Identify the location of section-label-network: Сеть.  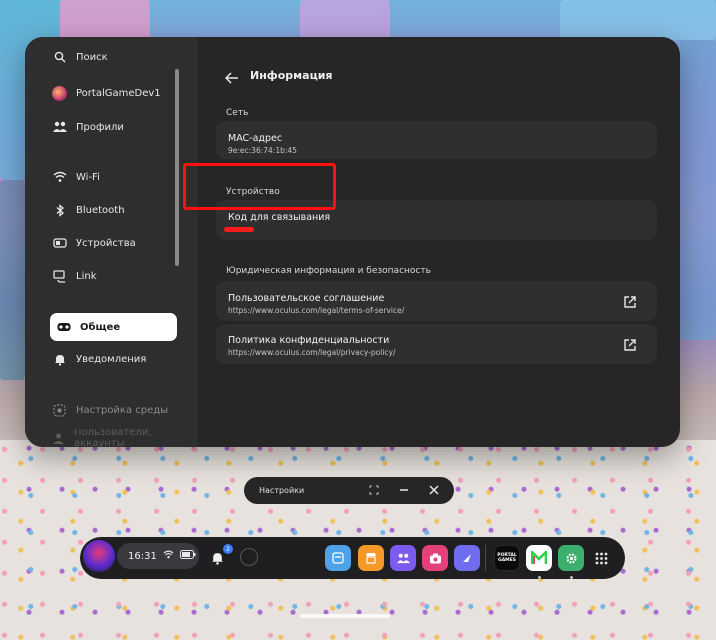
(237, 113).